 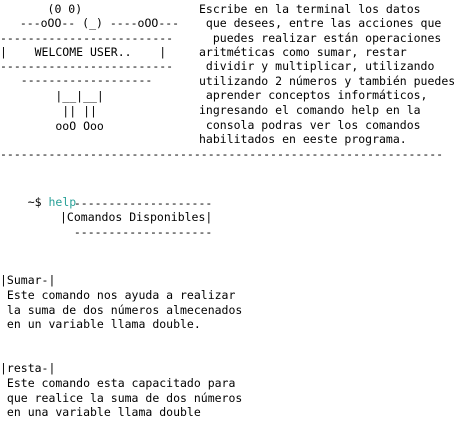 What do you see at coordinates (44, 9) in the screenshot?
I see `ascii-owl-eyes: (0 0)` at bounding box center [44, 9].